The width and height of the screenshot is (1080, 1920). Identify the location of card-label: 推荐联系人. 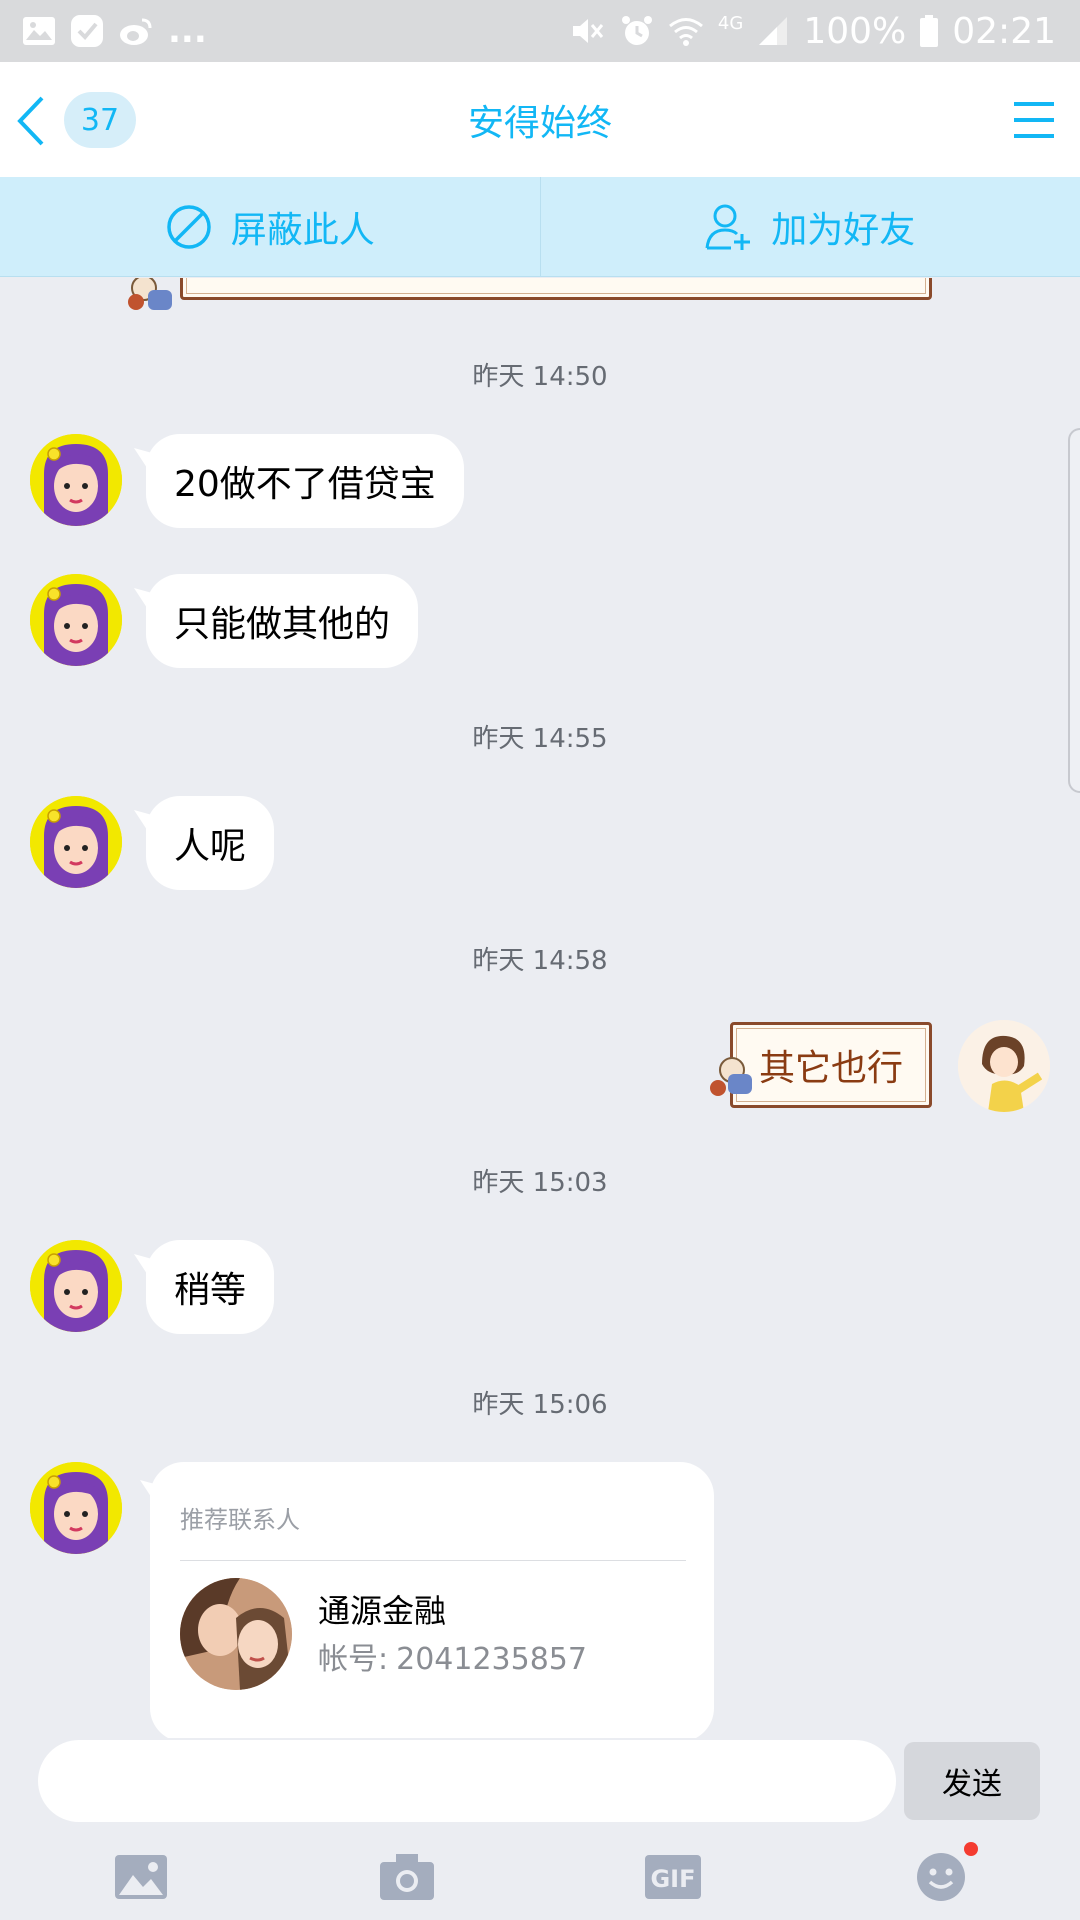
(240, 1520).